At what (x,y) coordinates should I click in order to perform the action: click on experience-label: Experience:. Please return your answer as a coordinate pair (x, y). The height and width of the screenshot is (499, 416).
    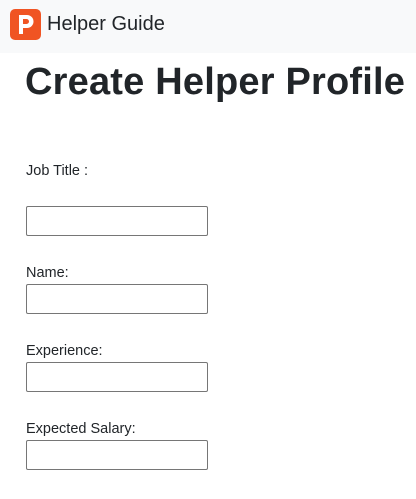
    Looking at the image, I should click on (64, 351).